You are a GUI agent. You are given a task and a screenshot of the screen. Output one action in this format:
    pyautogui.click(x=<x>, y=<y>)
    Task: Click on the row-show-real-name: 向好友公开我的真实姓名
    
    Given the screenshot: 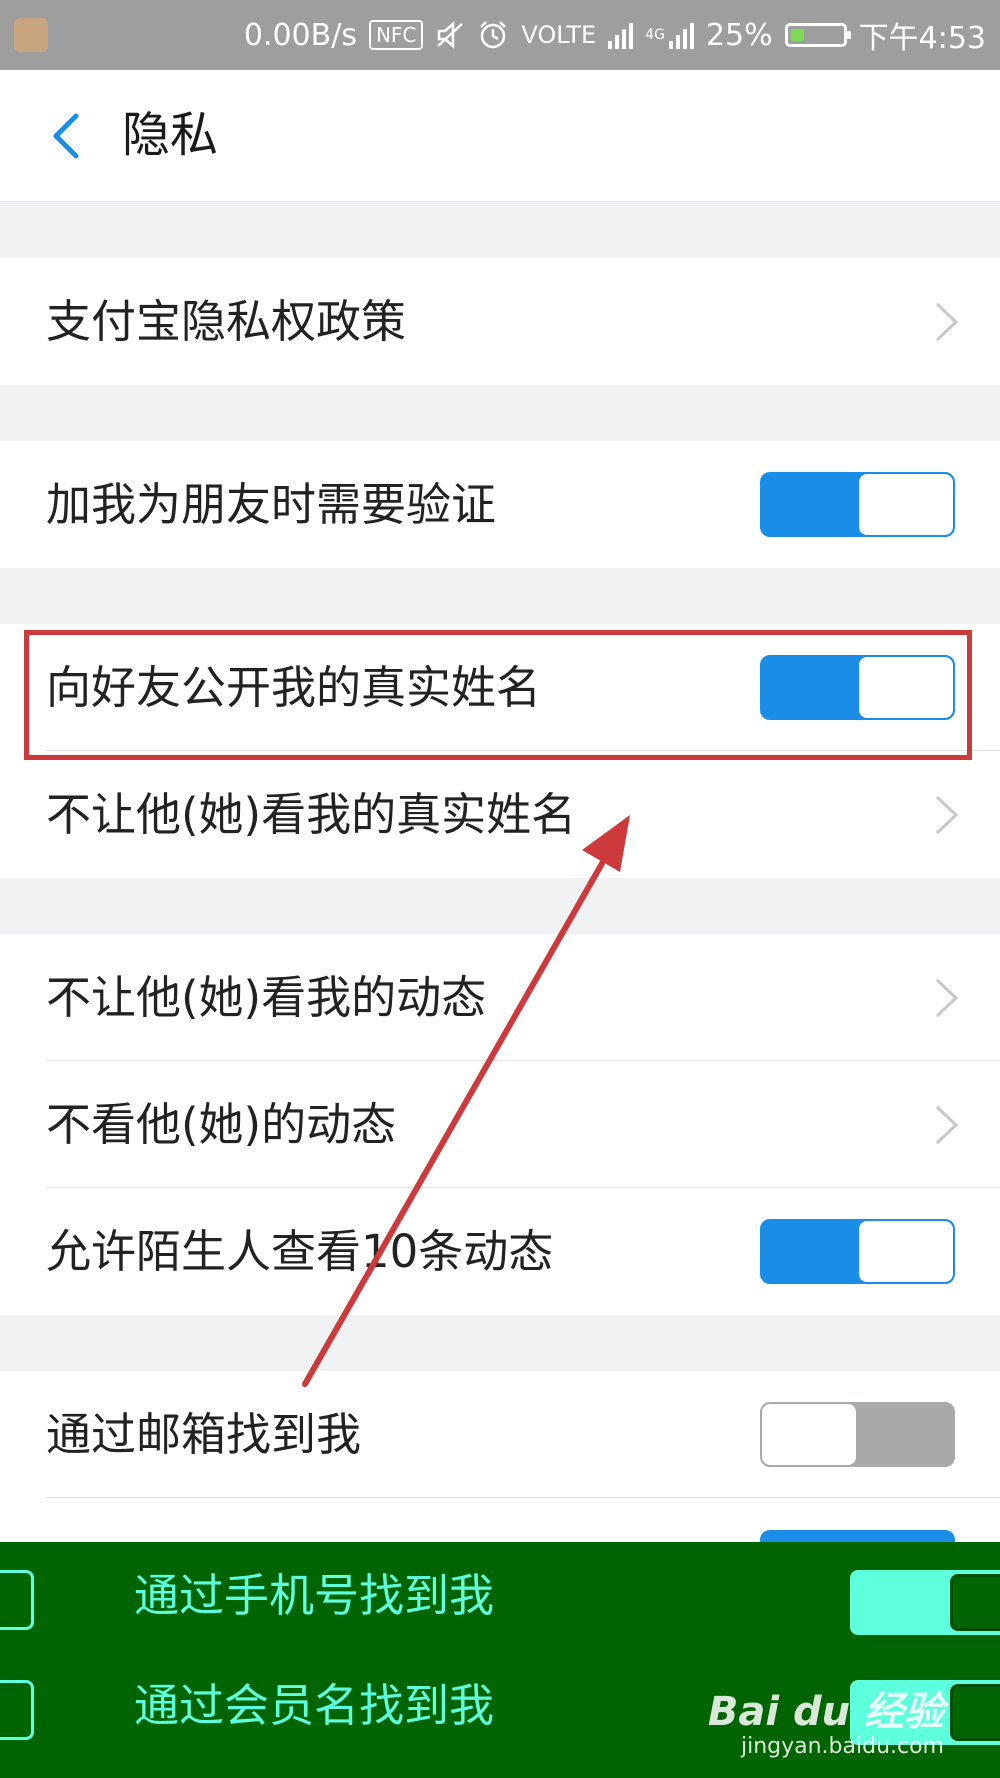 What is the action you would take?
    pyautogui.click(x=500, y=687)
    